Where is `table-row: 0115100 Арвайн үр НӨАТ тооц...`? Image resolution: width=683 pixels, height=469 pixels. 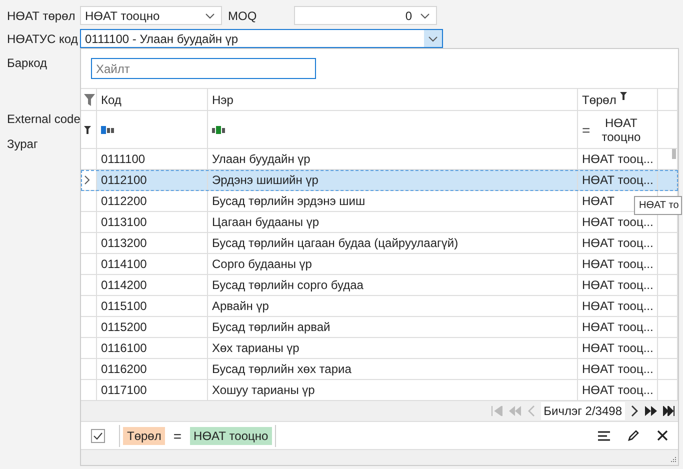 table-row: 0115100 Арвайн үр НӨАТ тооц... is located at coordinates (379, 306).